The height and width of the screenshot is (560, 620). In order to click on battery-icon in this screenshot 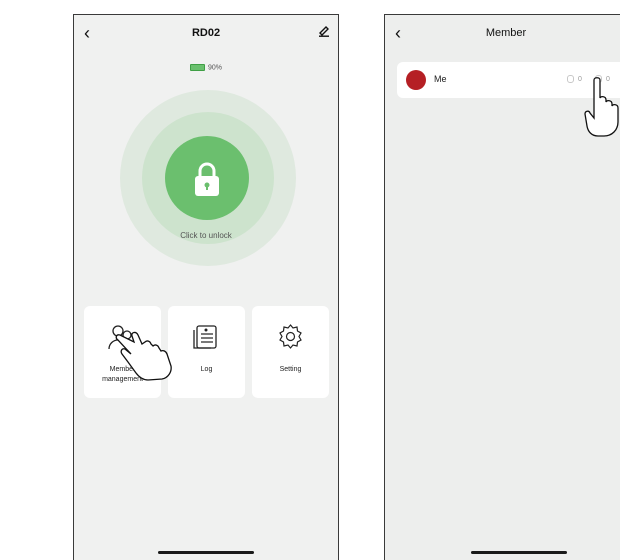, I will do `click(197, 67)`.